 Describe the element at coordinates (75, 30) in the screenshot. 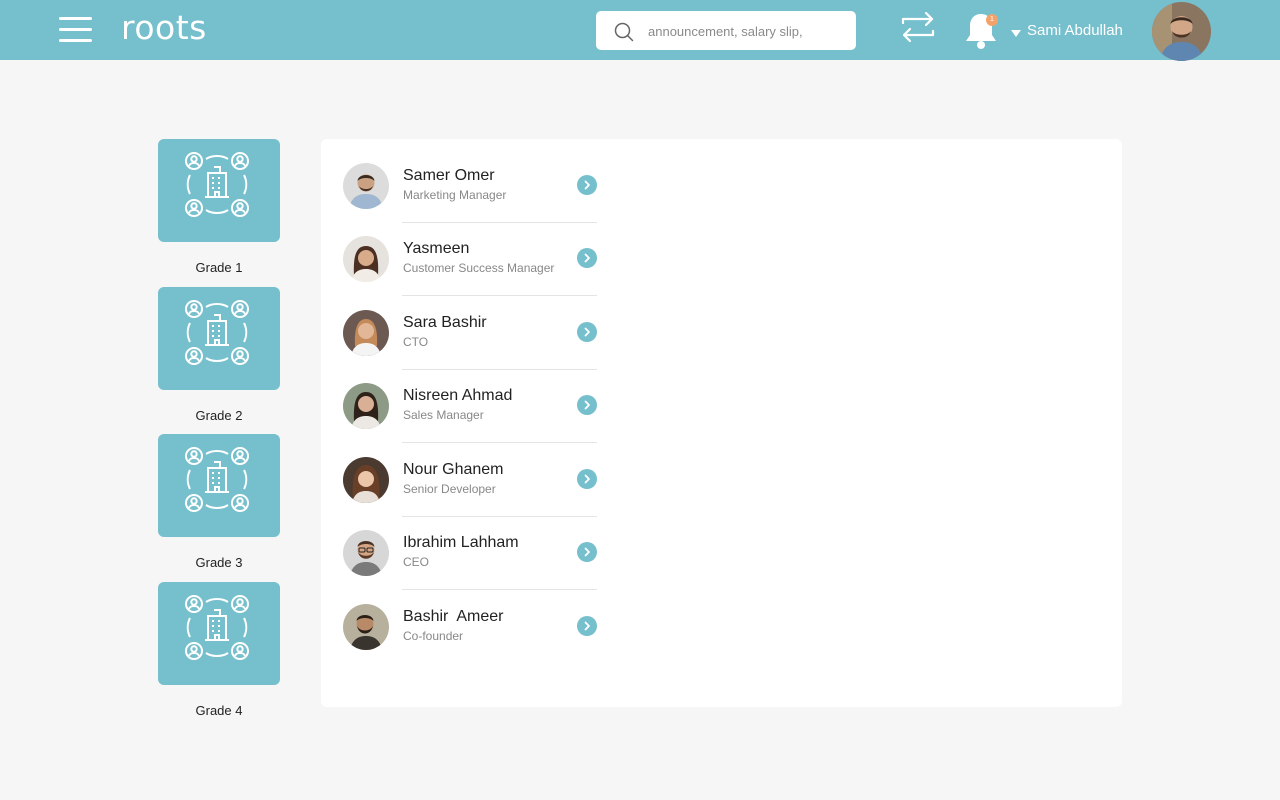

I see `menu-icon` at that location.